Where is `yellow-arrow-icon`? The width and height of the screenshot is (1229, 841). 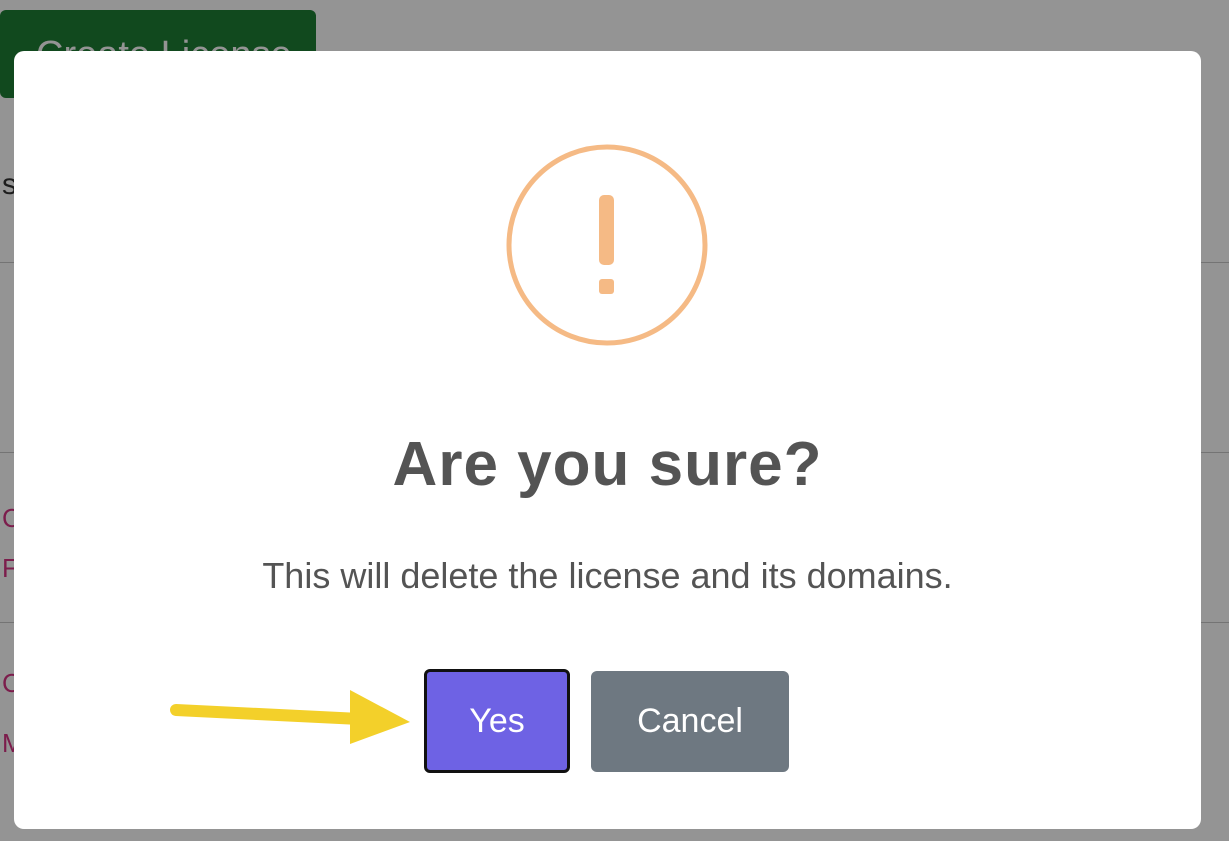
yellow-arrow-icon is located at coordinates (290, 717).